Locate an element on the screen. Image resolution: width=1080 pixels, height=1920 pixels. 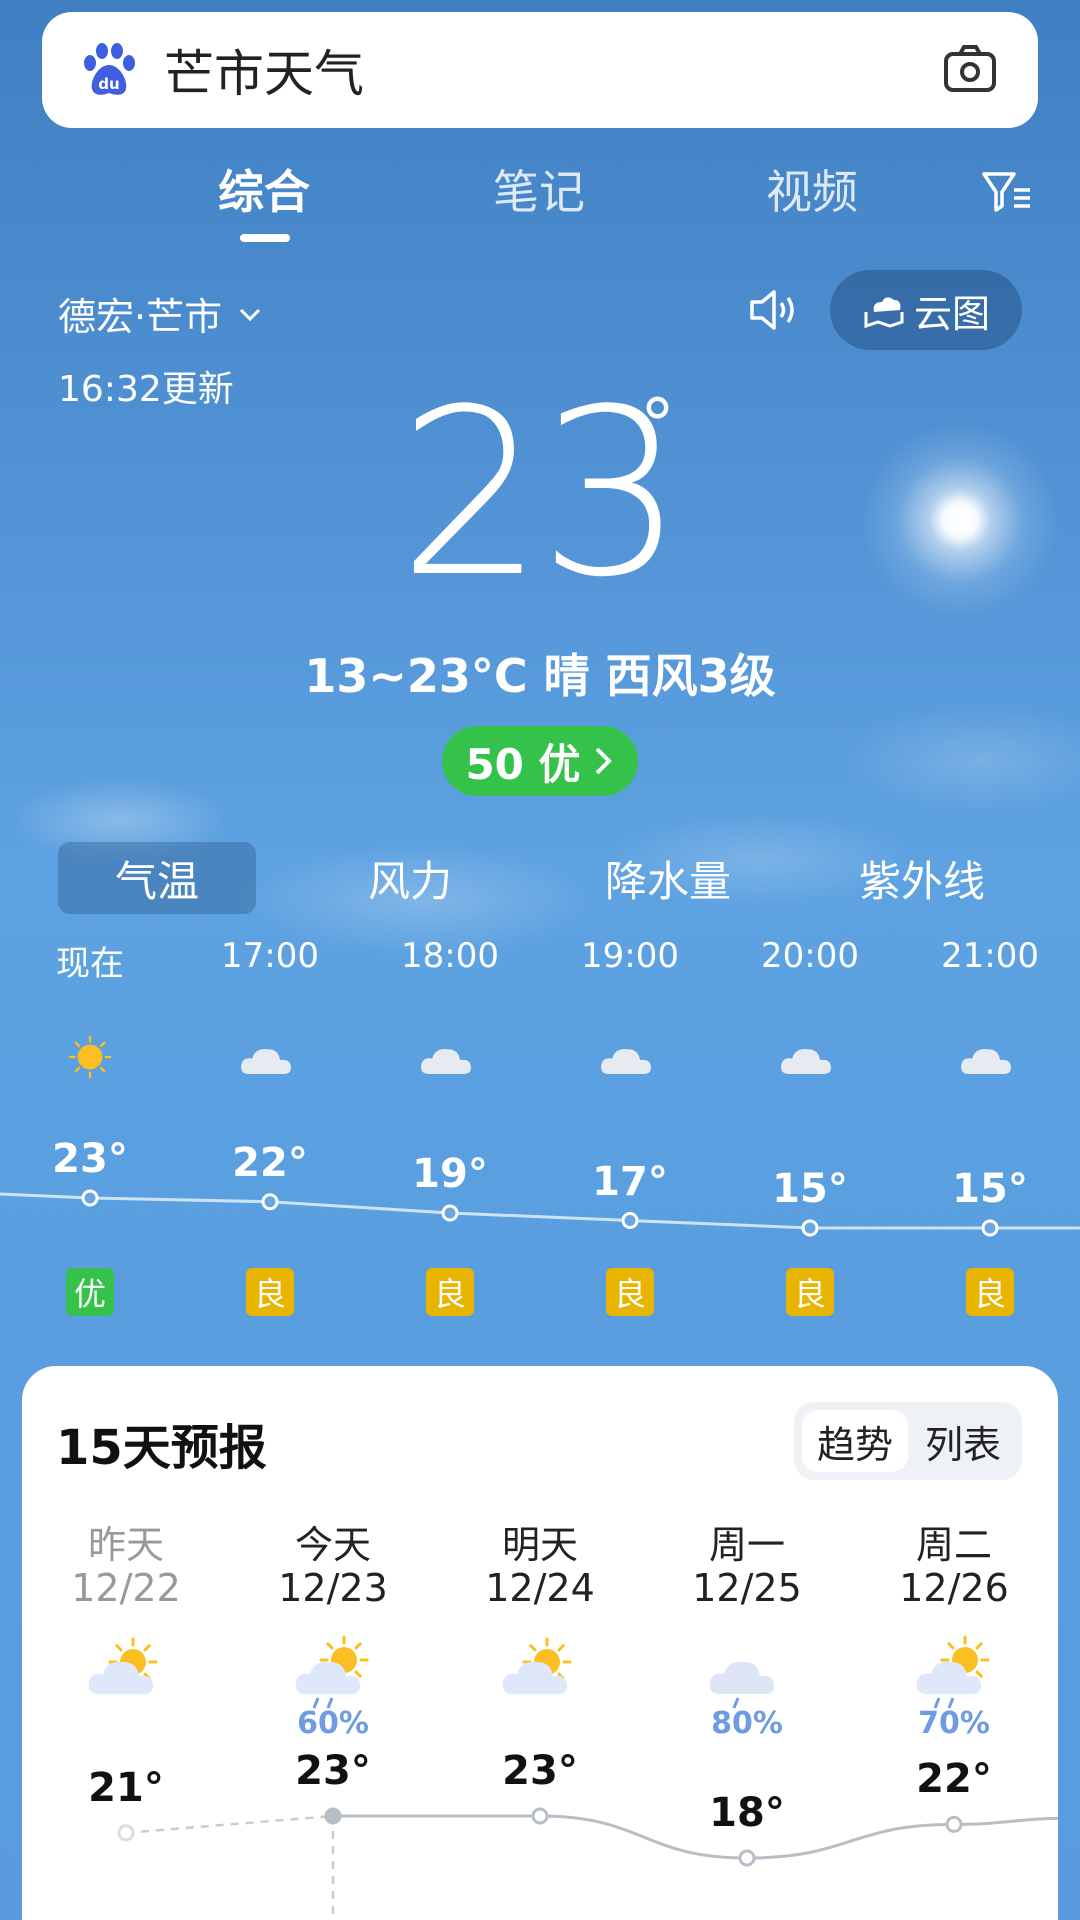
cloud-map-icon is located at coordinates (884, 313).